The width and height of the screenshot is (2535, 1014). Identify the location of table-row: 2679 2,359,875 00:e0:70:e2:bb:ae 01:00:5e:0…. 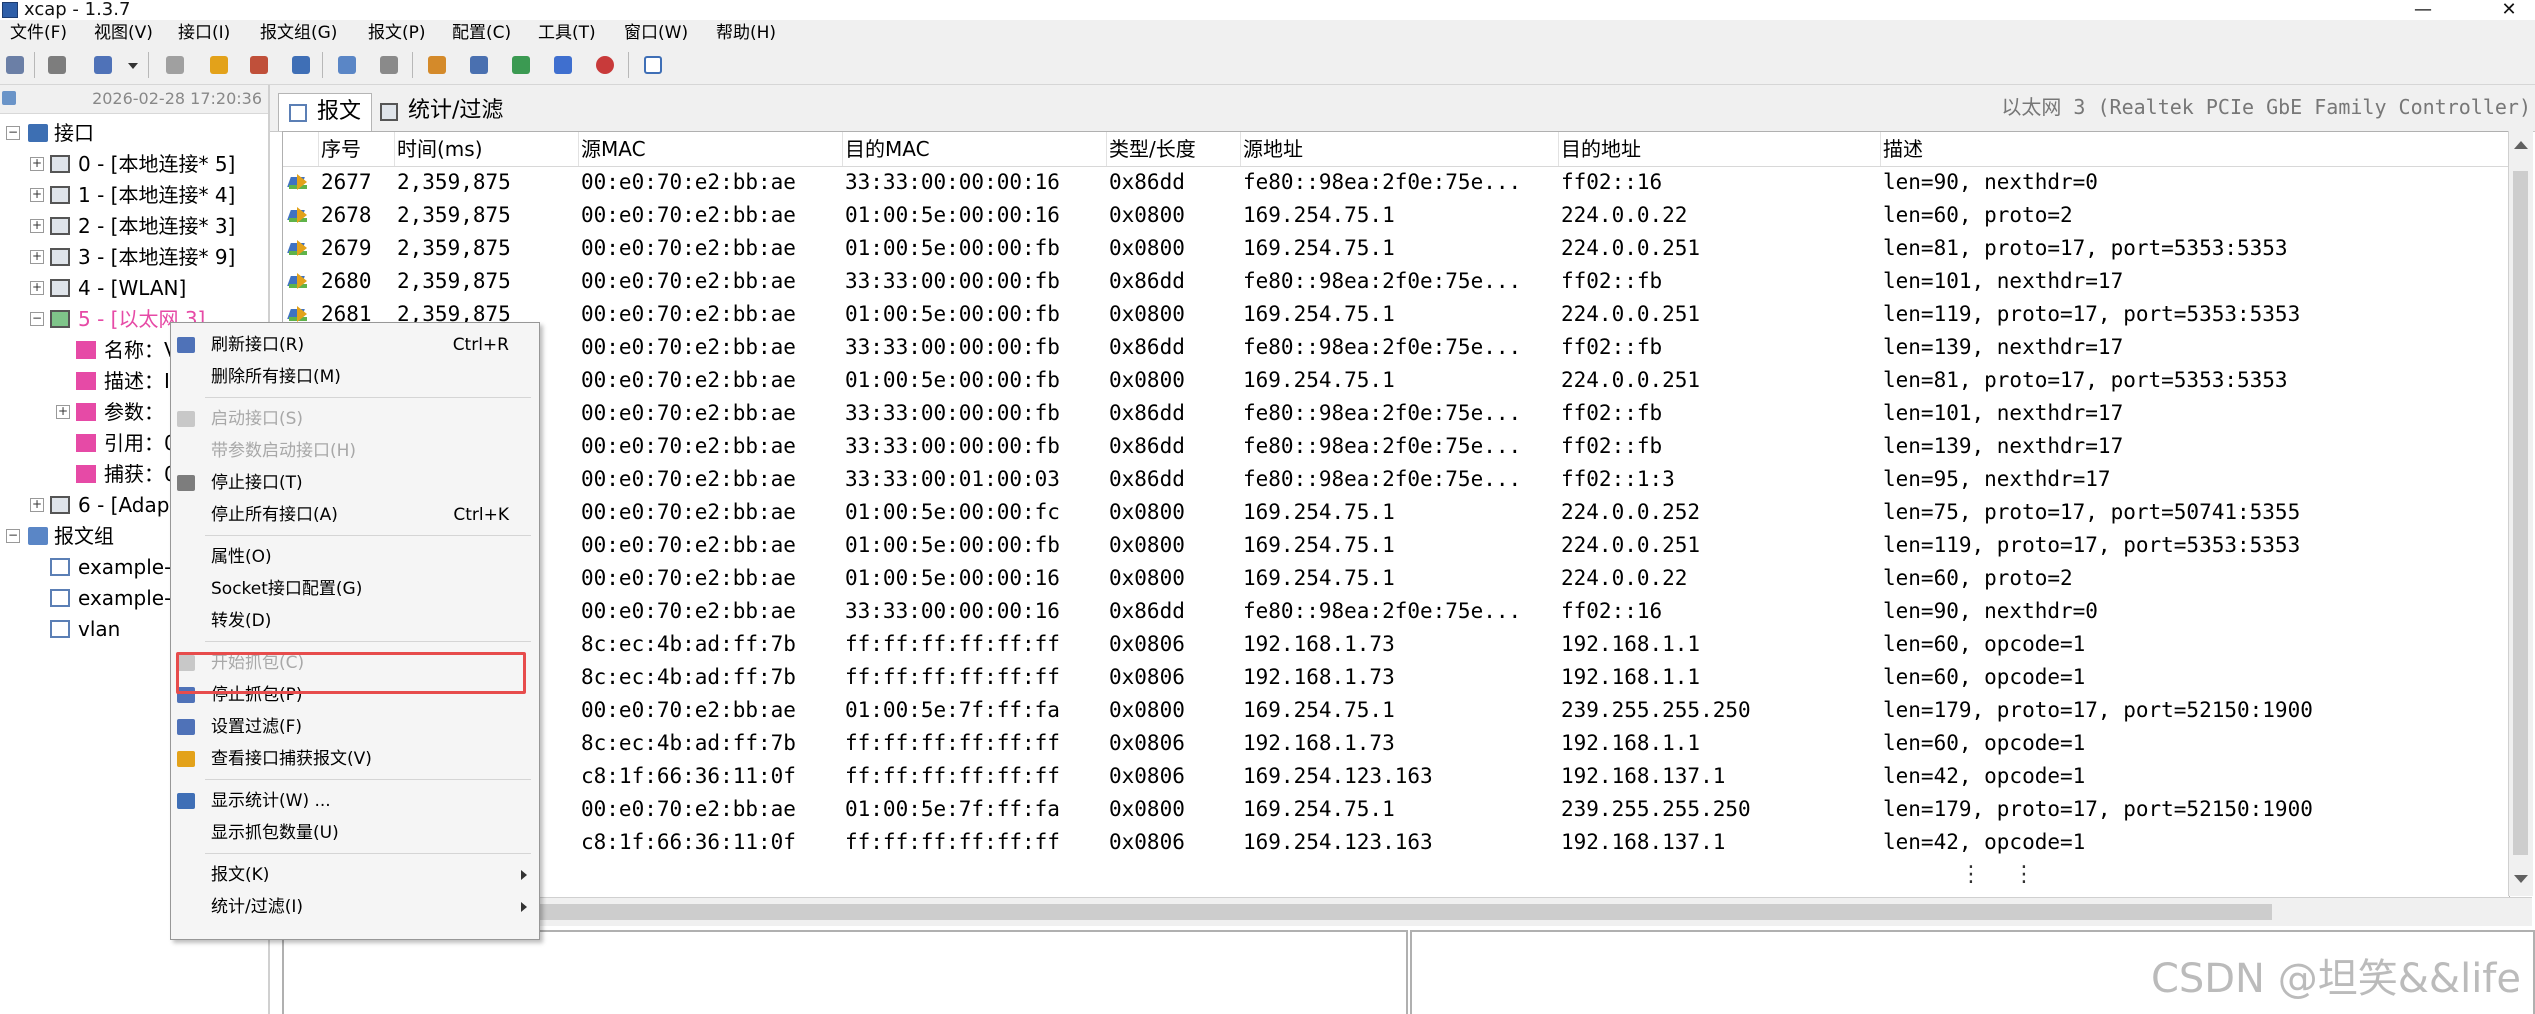
(1396, 248).